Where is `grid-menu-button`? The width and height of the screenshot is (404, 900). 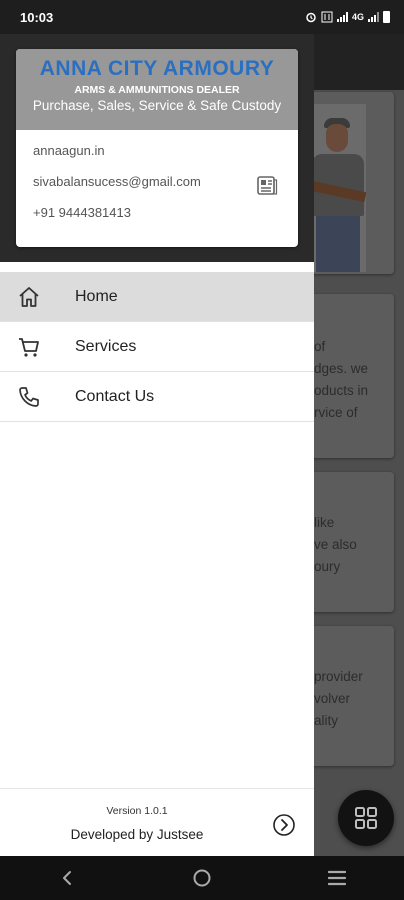 grid-menu-button is located at coordinates (366, 818).